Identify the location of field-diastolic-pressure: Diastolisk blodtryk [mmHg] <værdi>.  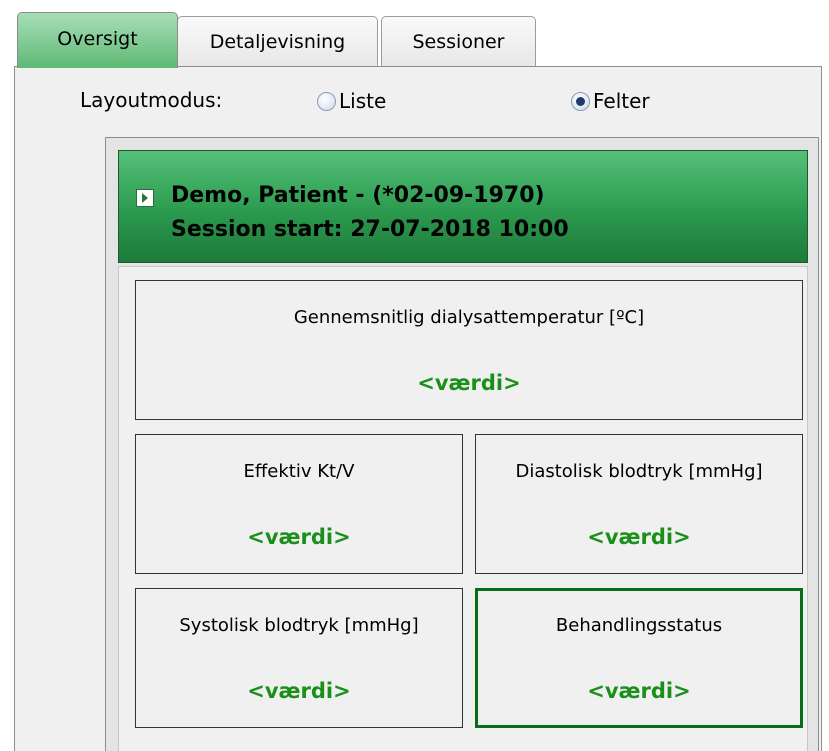
(639, 504).